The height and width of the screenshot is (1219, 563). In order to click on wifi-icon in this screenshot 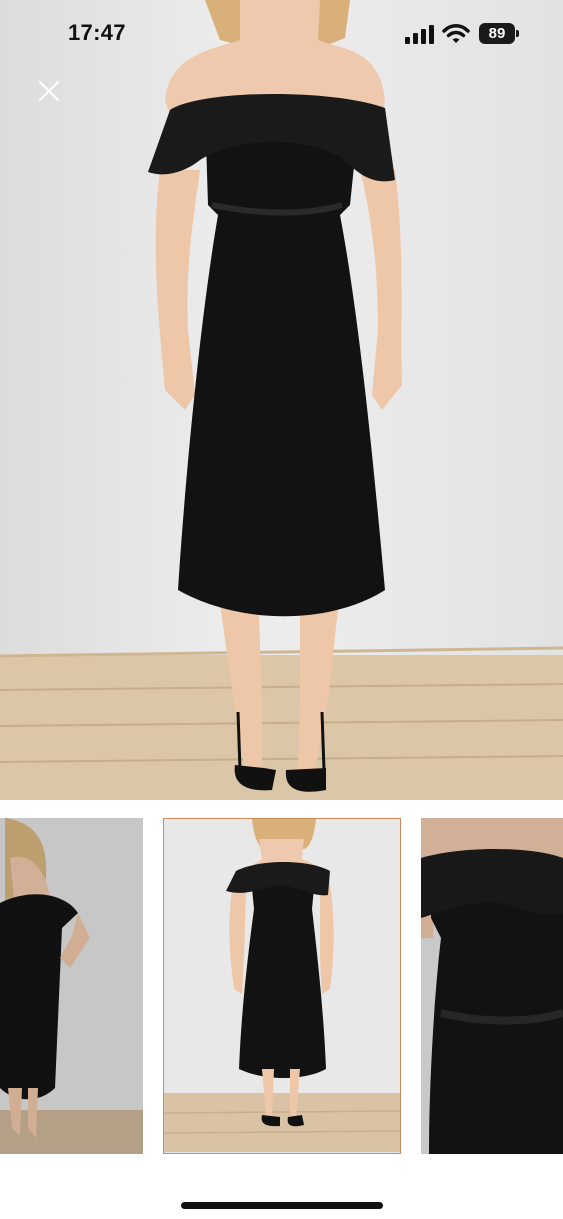, I will do `click(456, 33)`.